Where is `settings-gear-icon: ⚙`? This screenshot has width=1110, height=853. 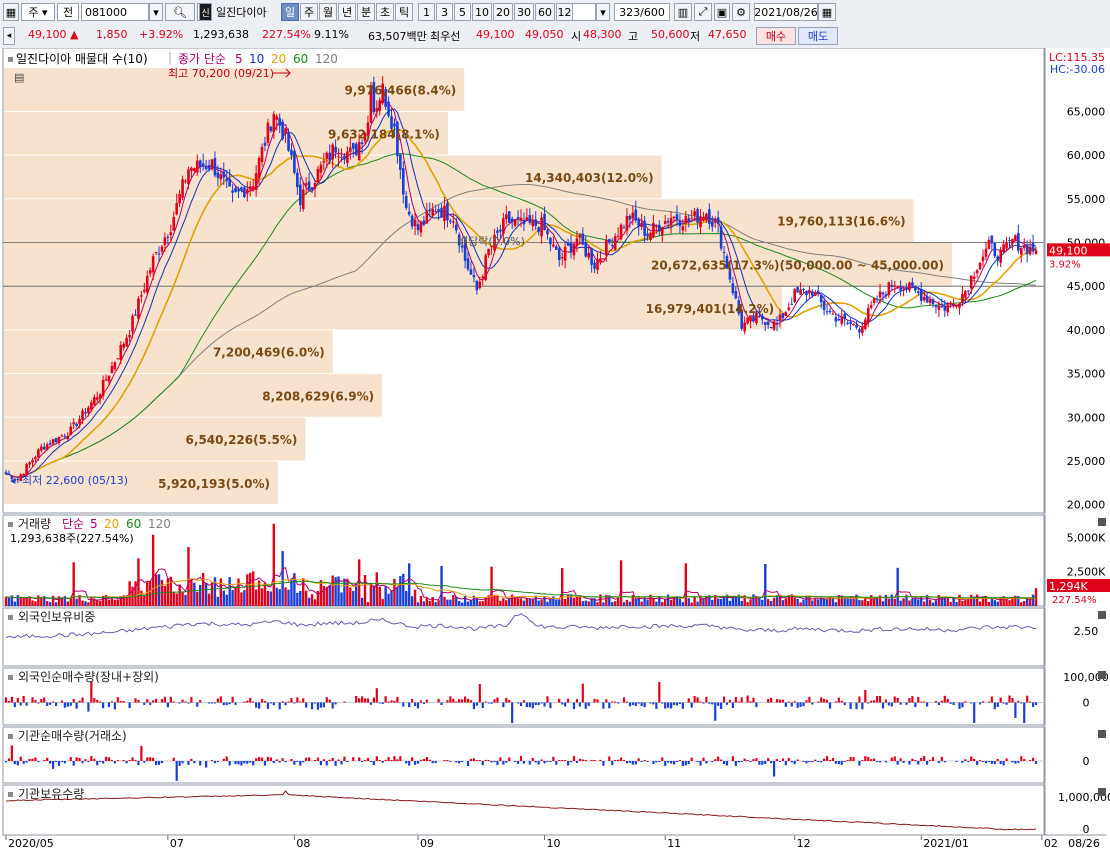 settings-gear-icon: ⚙ is located at coordinates (741, 12).